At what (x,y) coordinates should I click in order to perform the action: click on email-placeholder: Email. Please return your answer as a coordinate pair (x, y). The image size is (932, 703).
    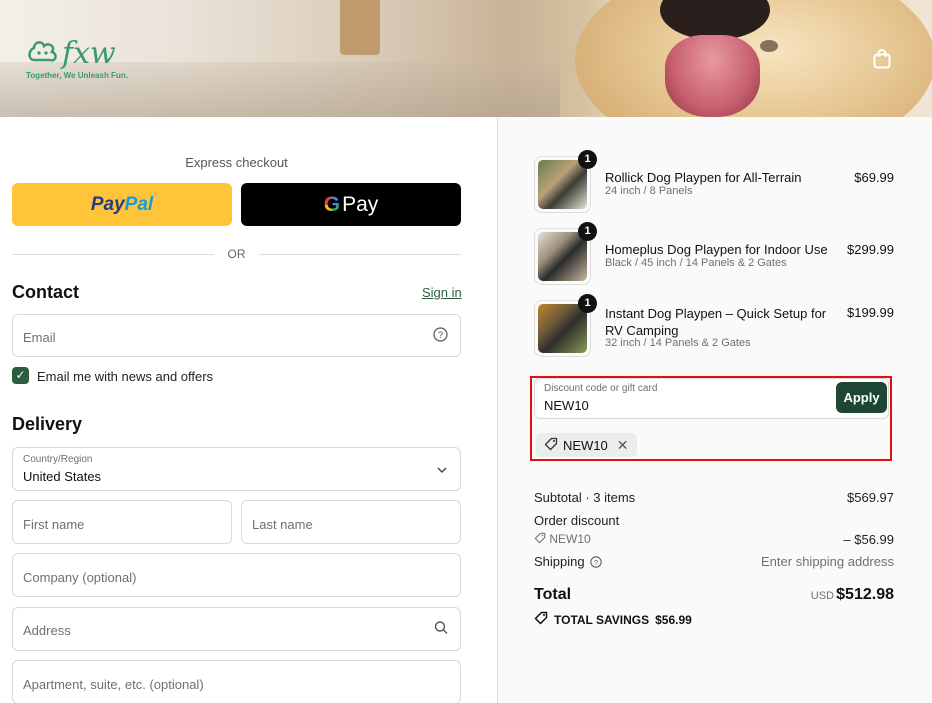
    Looking at the image, I should click on (39, 337).